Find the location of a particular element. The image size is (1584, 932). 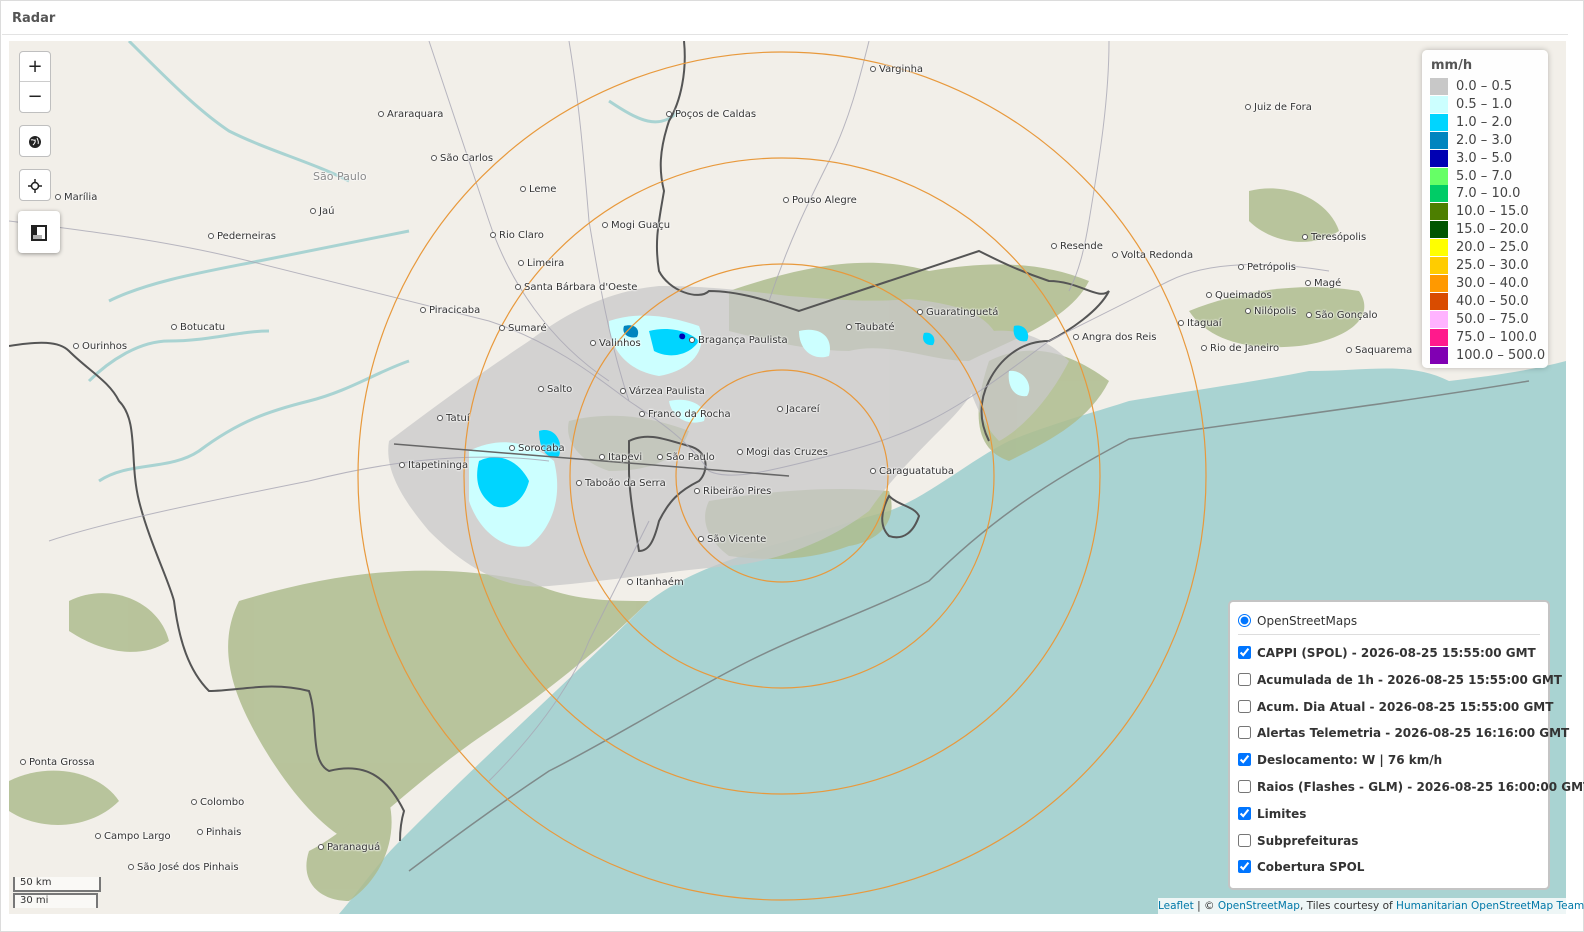

place-name: Ponta Grossa is located at coordinates (62, 762).